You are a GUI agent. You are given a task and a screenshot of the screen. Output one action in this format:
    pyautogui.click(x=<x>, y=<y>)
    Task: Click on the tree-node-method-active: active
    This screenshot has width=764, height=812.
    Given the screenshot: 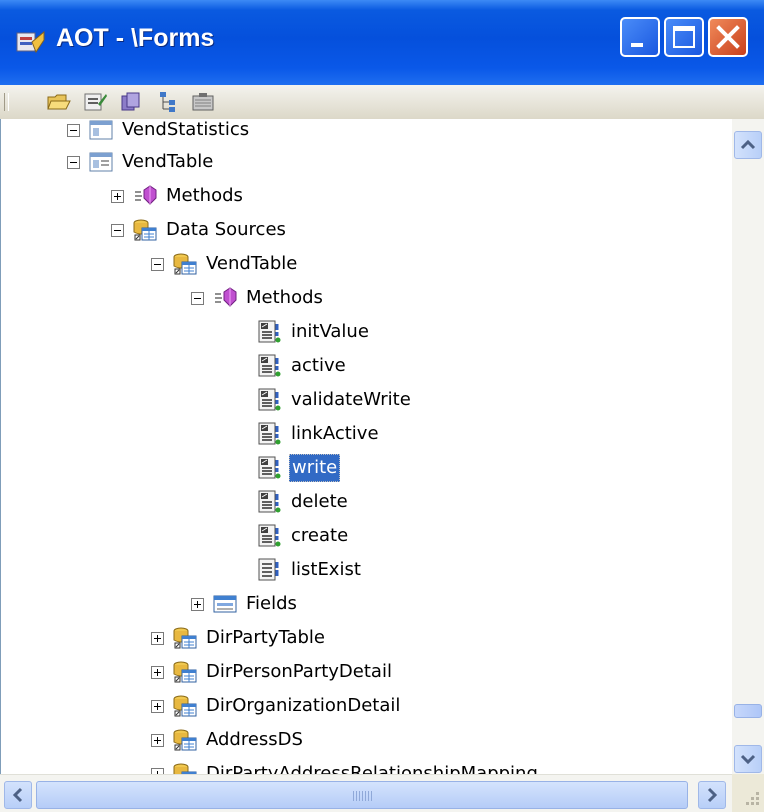 What is the action you would take?
    pyautogui.click(x=302, y=366)
    